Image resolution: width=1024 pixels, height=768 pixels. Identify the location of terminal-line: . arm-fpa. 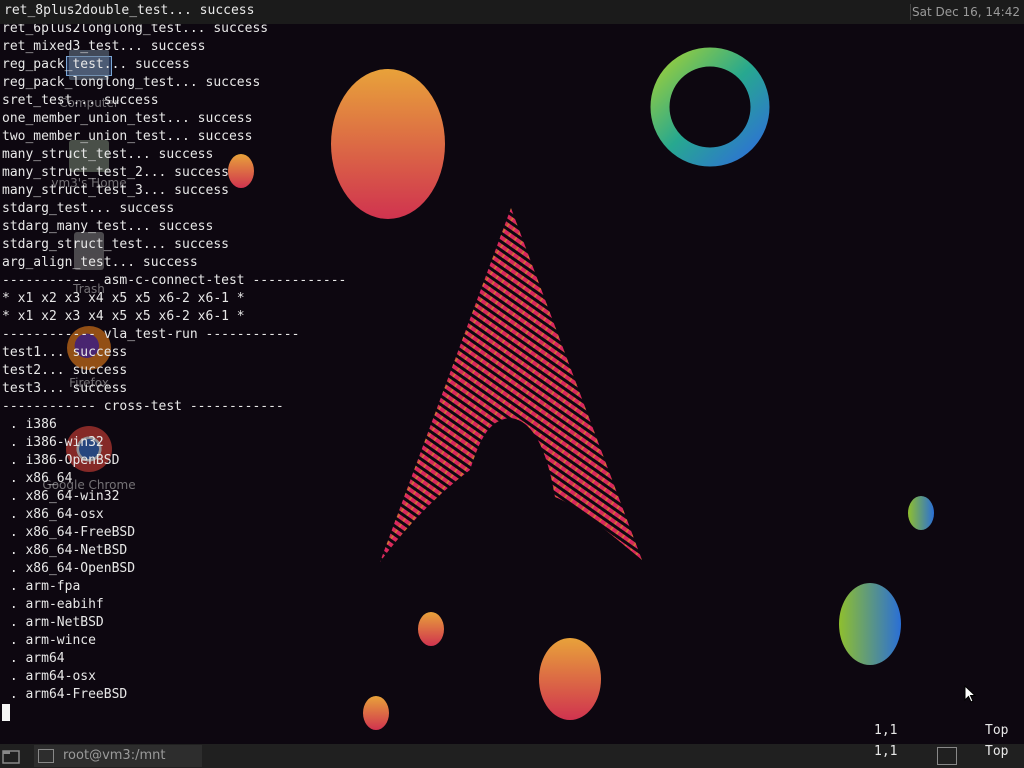
(41, 586).